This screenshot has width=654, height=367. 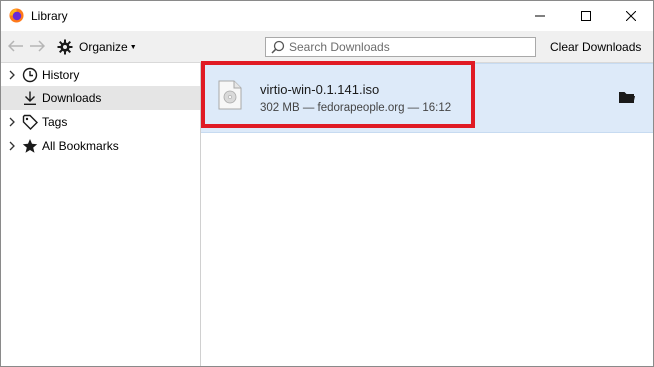 What do you see at coordinates (49, 16) in the screenshot?
I see `window-title: Library` at bounding box center [49, 16].